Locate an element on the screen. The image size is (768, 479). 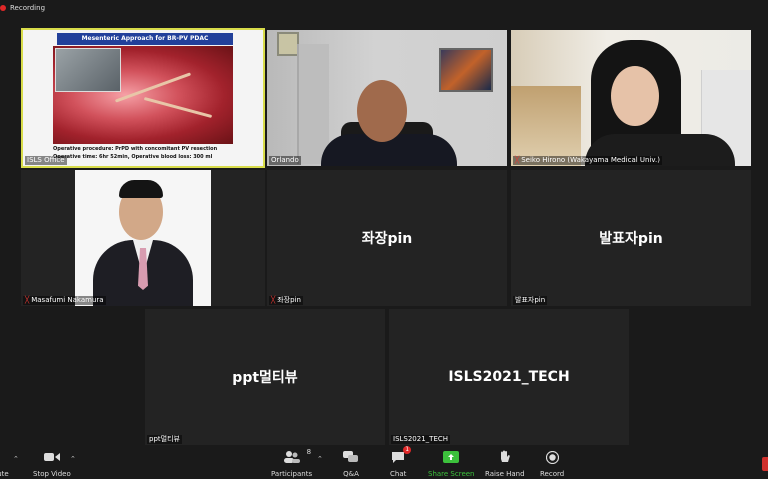
video-tile-masafumi-nakamura: ╳ Masafumi Nakamura is located at coordinates (143, 238).